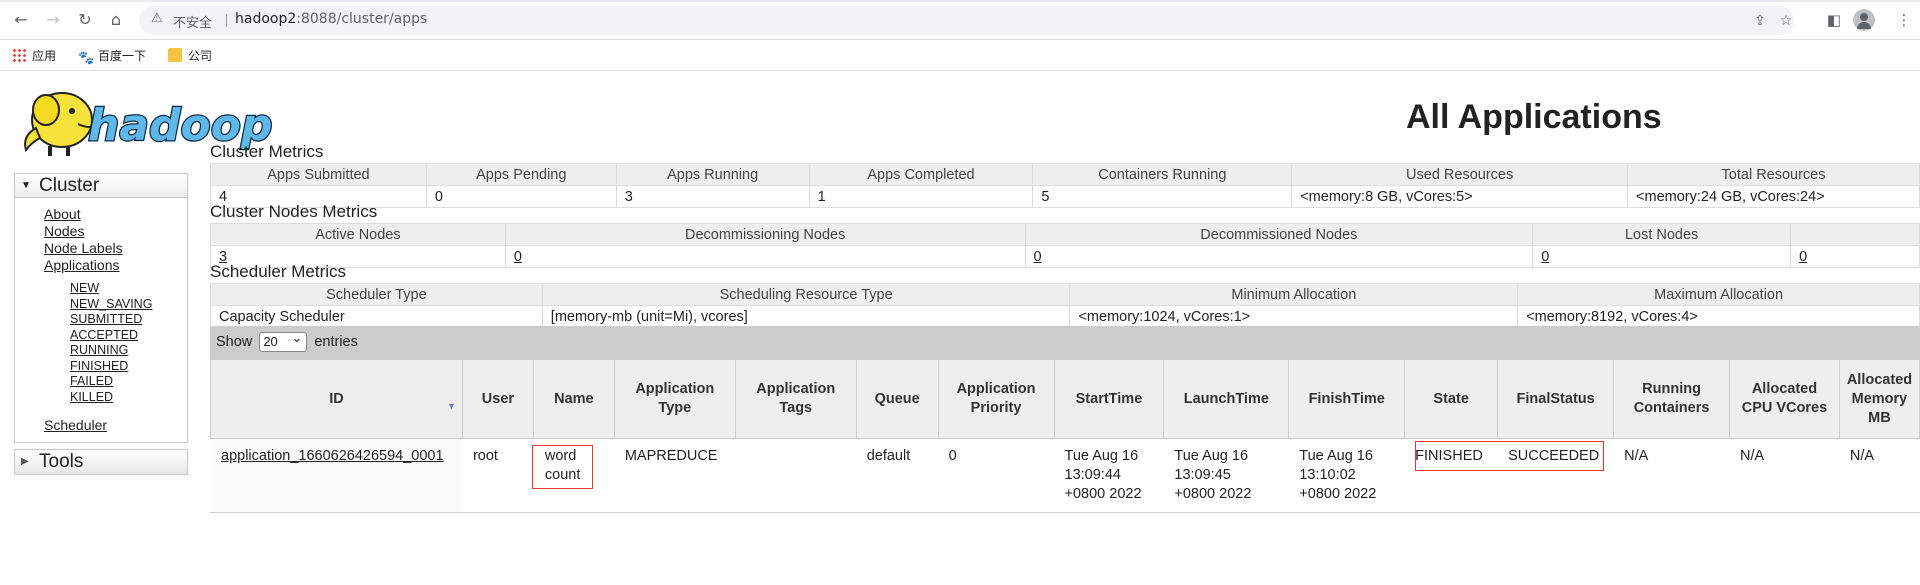 Image resolution: width=1920 pixels, height=585 pixels. Describe the element at coordinates (1202, 475) in the screenshot. I see `time-line: 13:09:45` at that location.